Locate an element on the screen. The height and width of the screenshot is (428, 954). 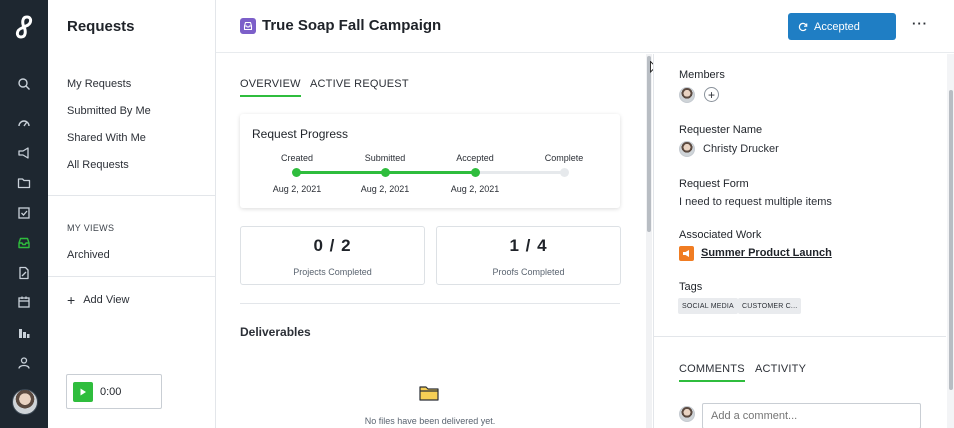
megaphone-icon is located at coordinates (24, 153).